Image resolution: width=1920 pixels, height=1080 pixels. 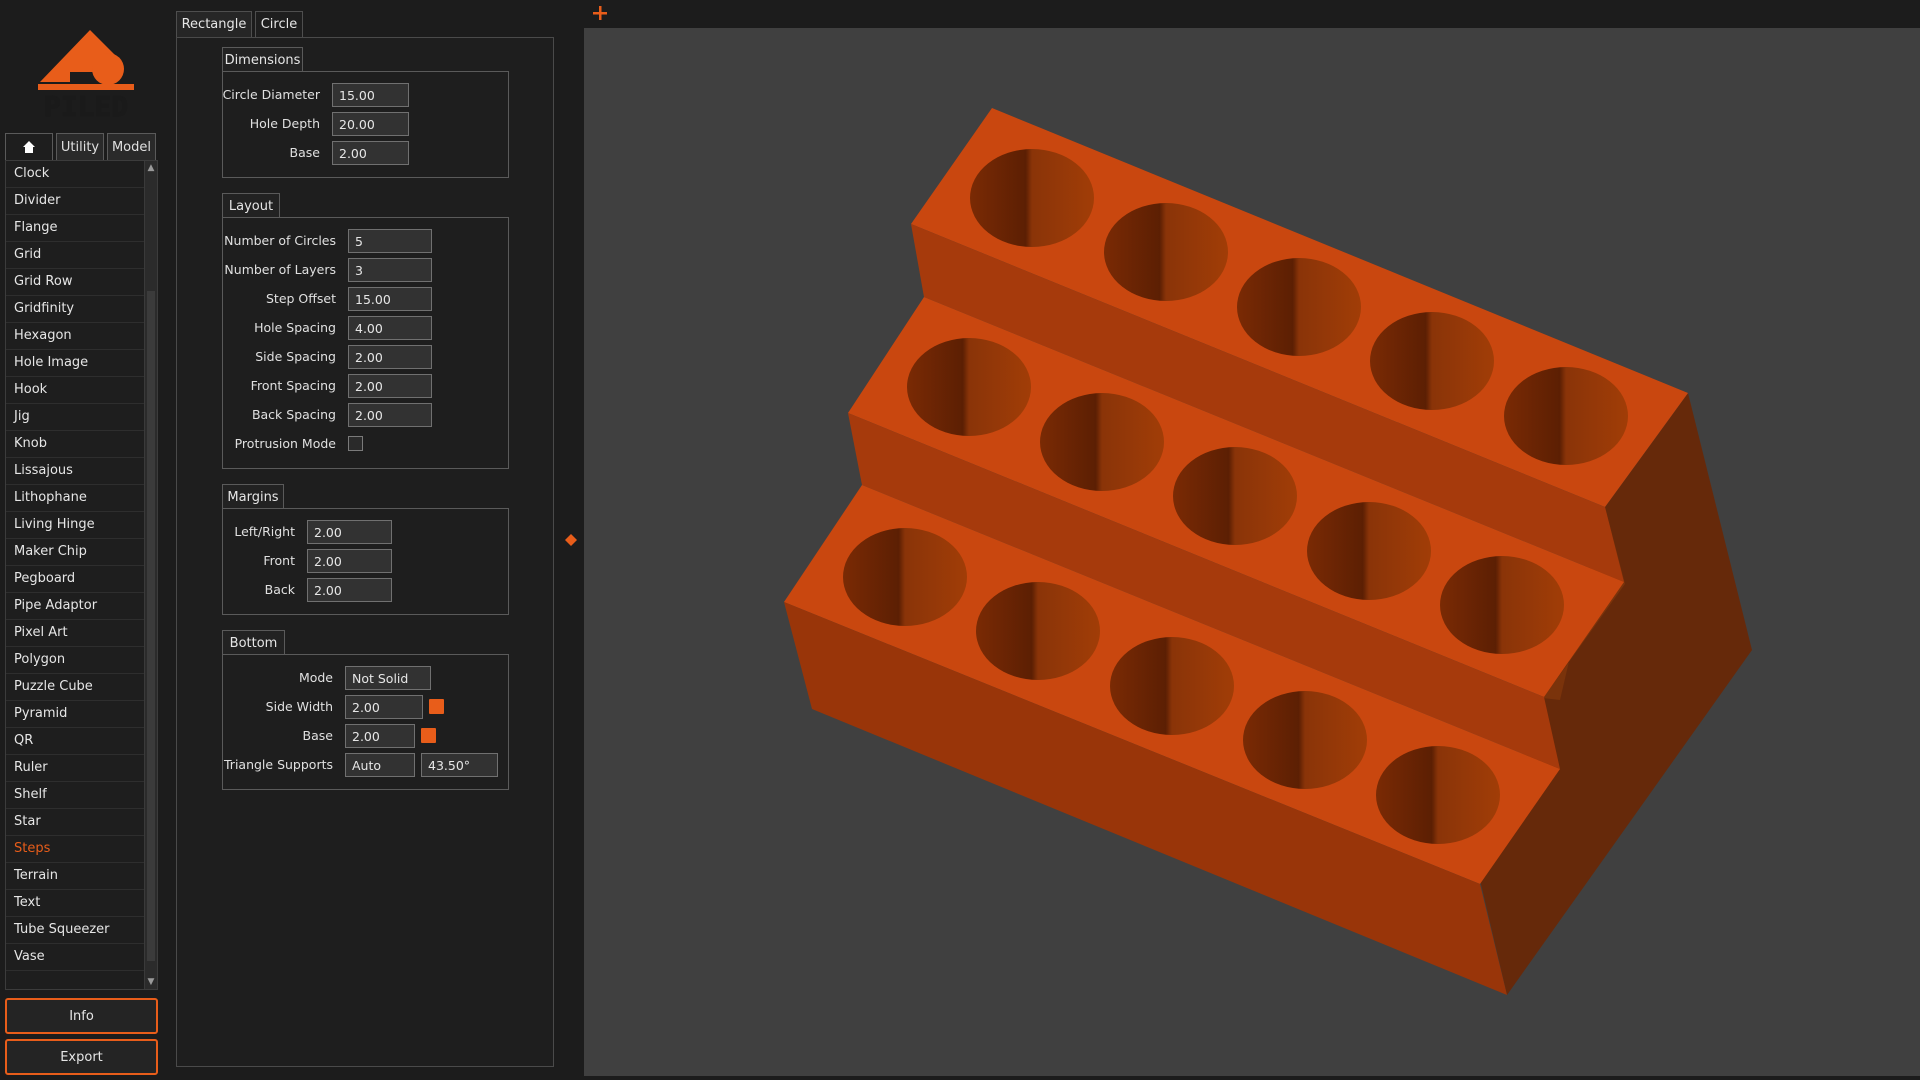 What do you see at coordinates (390, 270) in the screenshot?
I see `number-of-layers-input` at bounding box center [390, 270].